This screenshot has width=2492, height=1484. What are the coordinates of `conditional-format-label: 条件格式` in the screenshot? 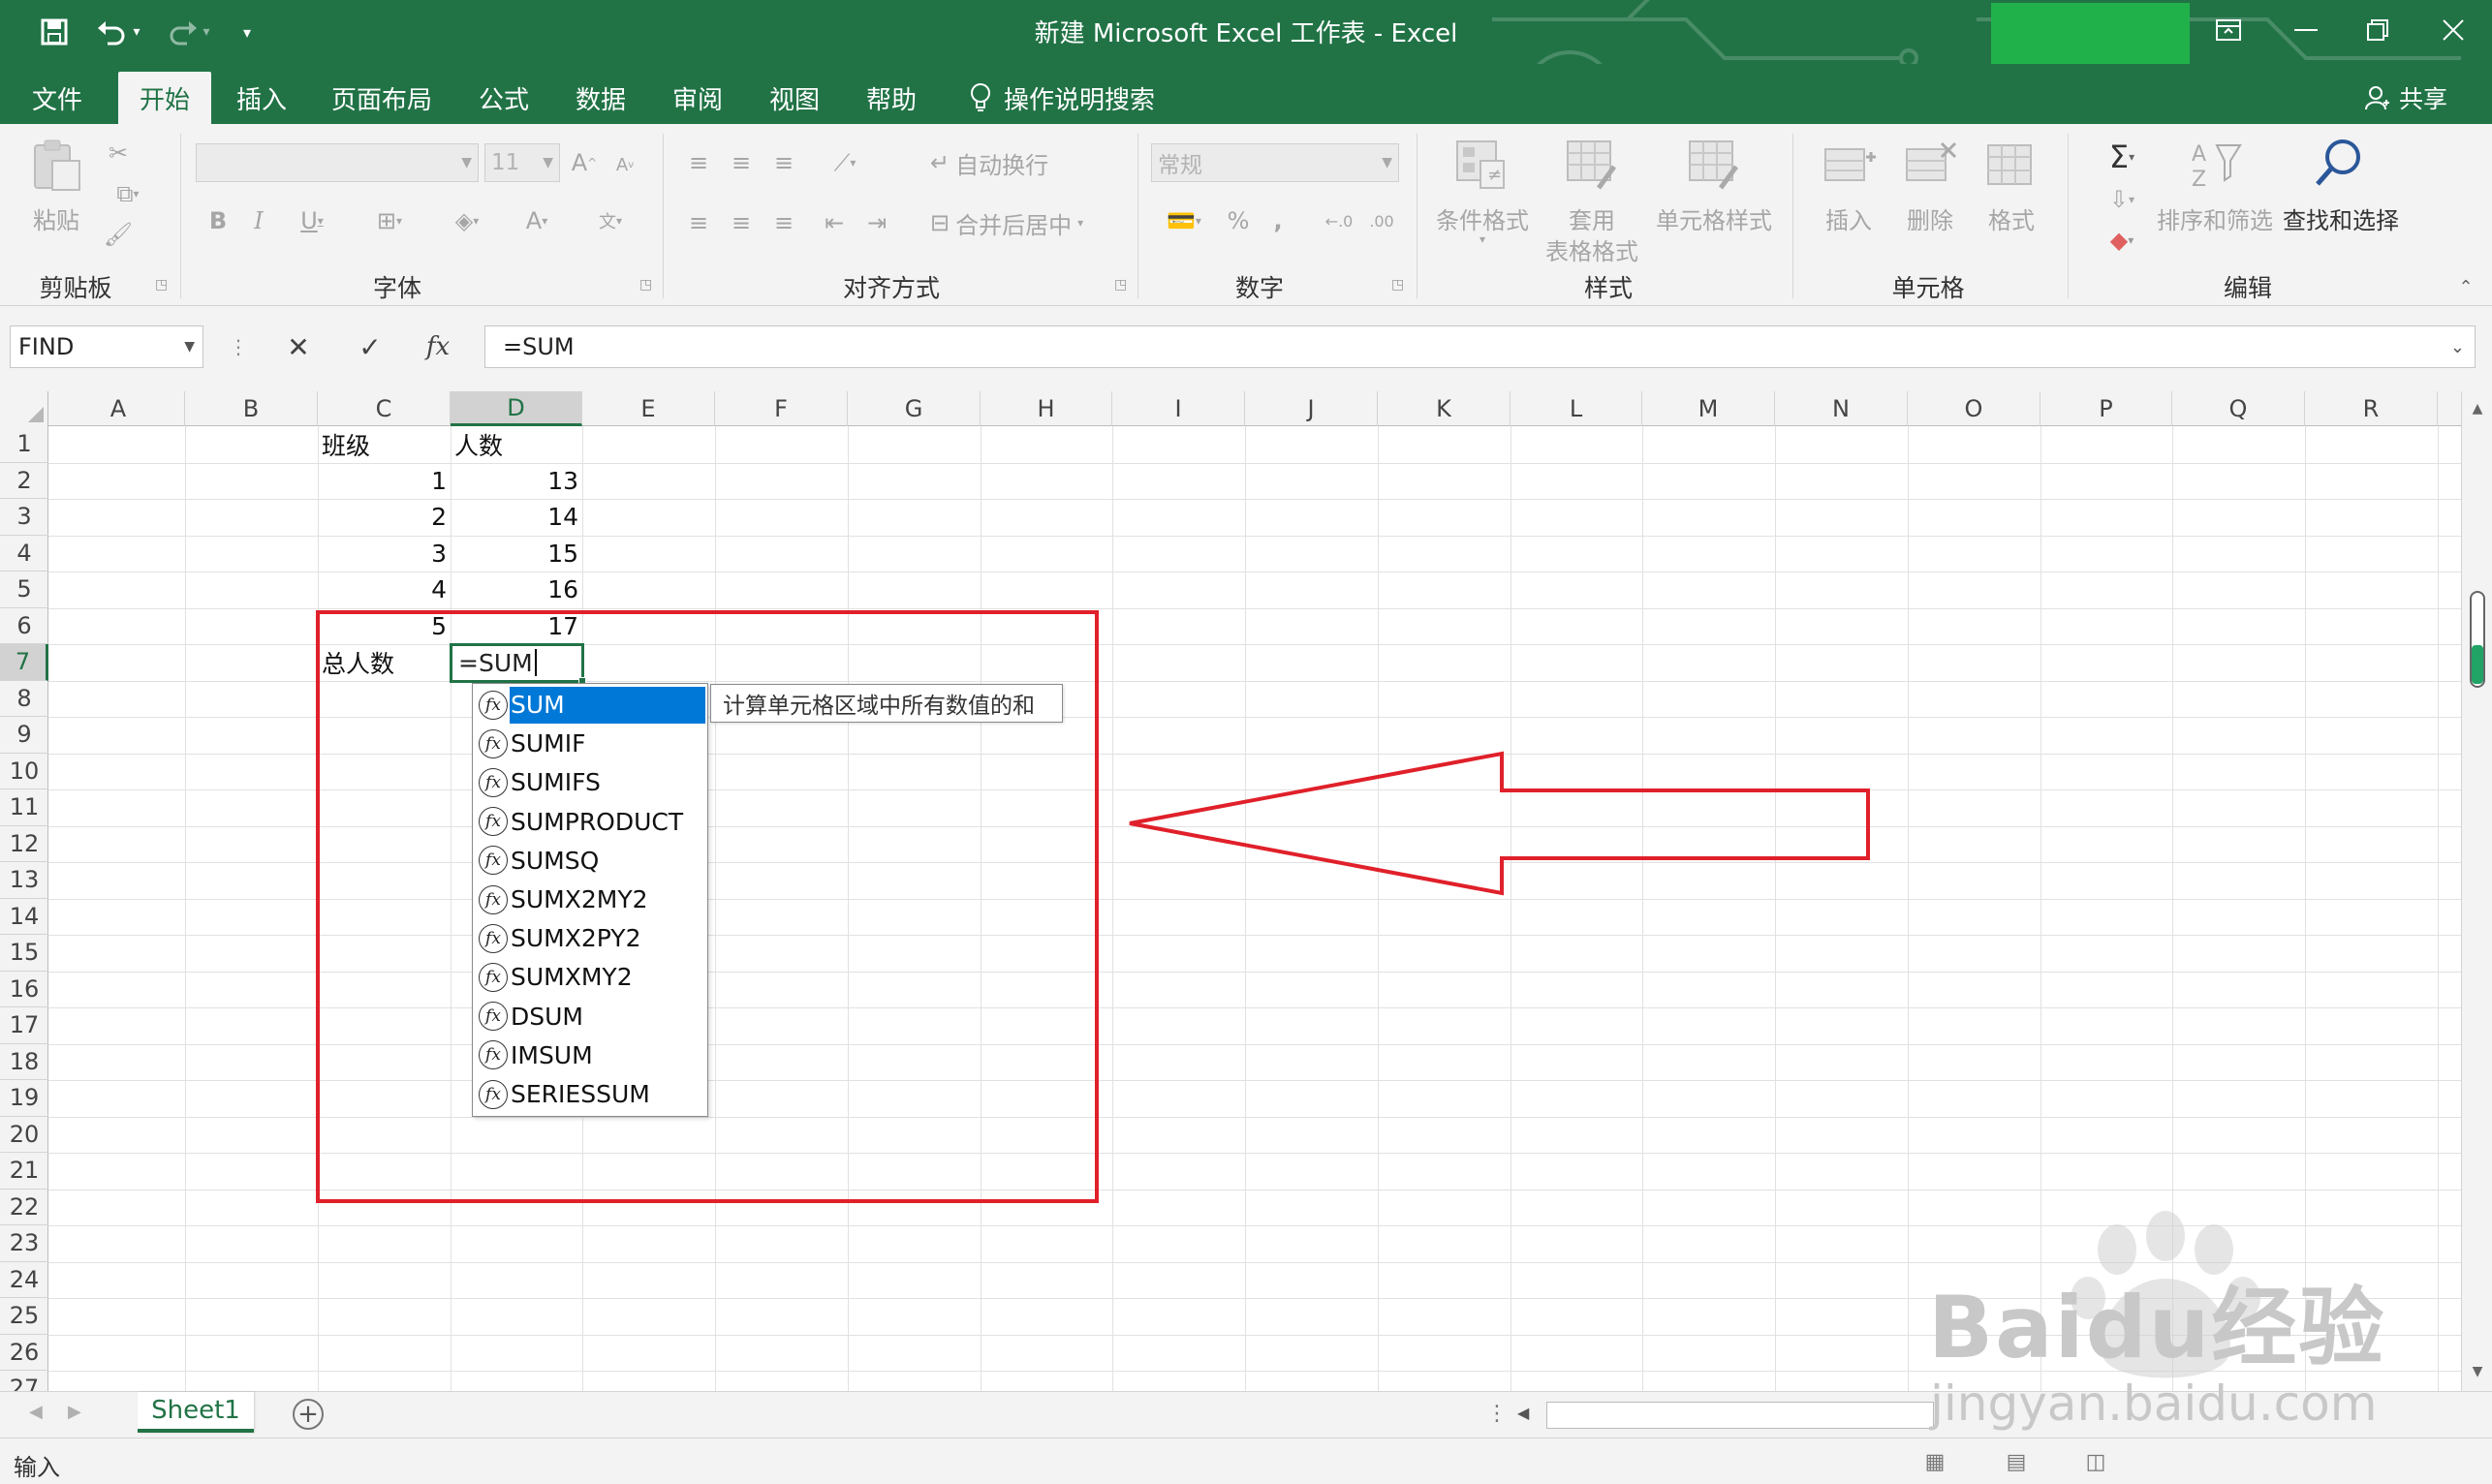 It's located at (1482, 218).